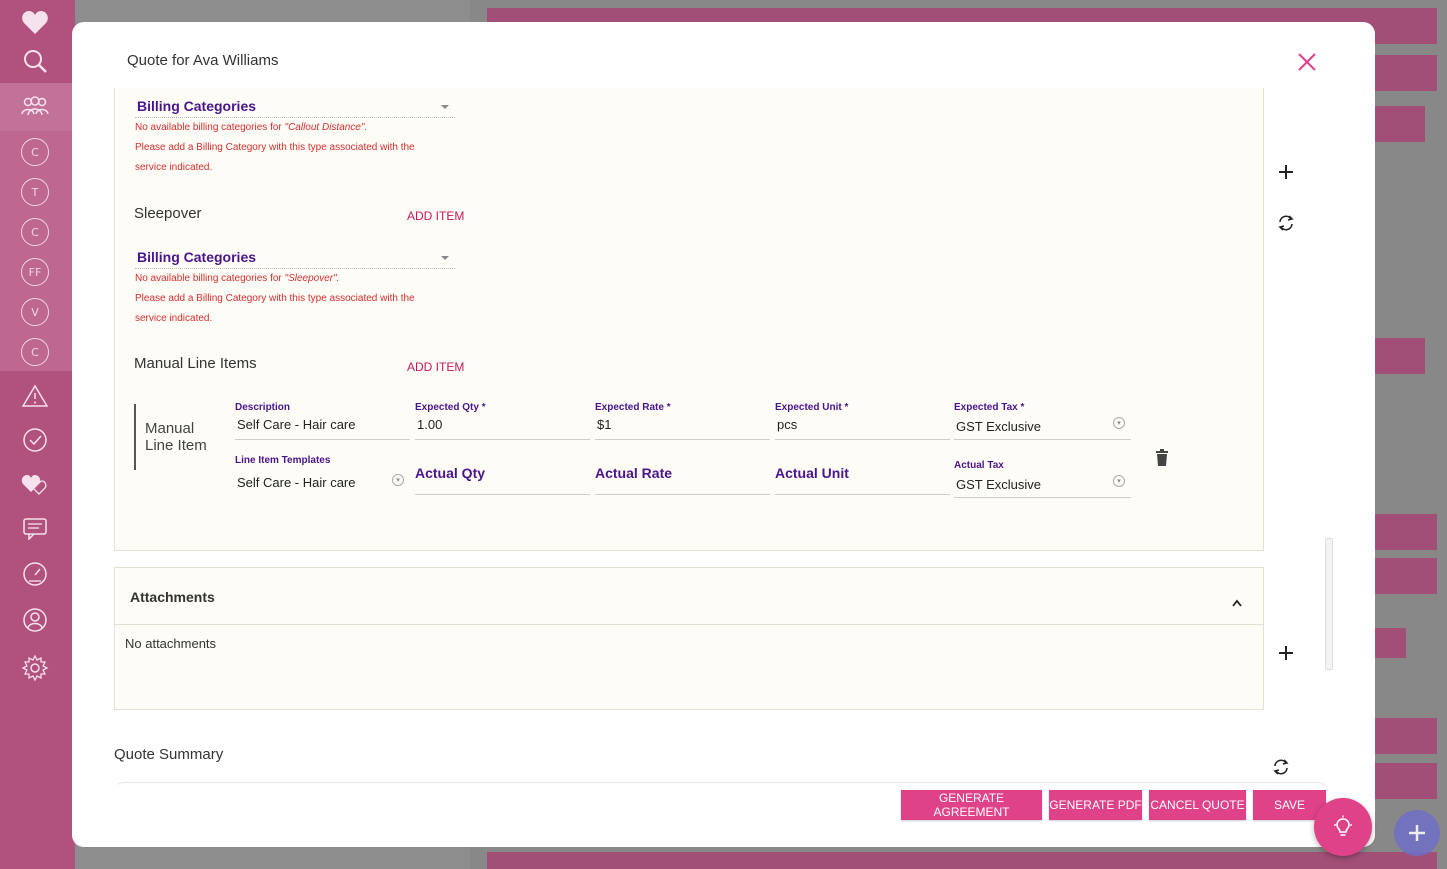 This screenshot has height=869, width=1447. Describe the element at coordinates (35, 440) in the screenshot. I see `clock-check-icon` at that location.